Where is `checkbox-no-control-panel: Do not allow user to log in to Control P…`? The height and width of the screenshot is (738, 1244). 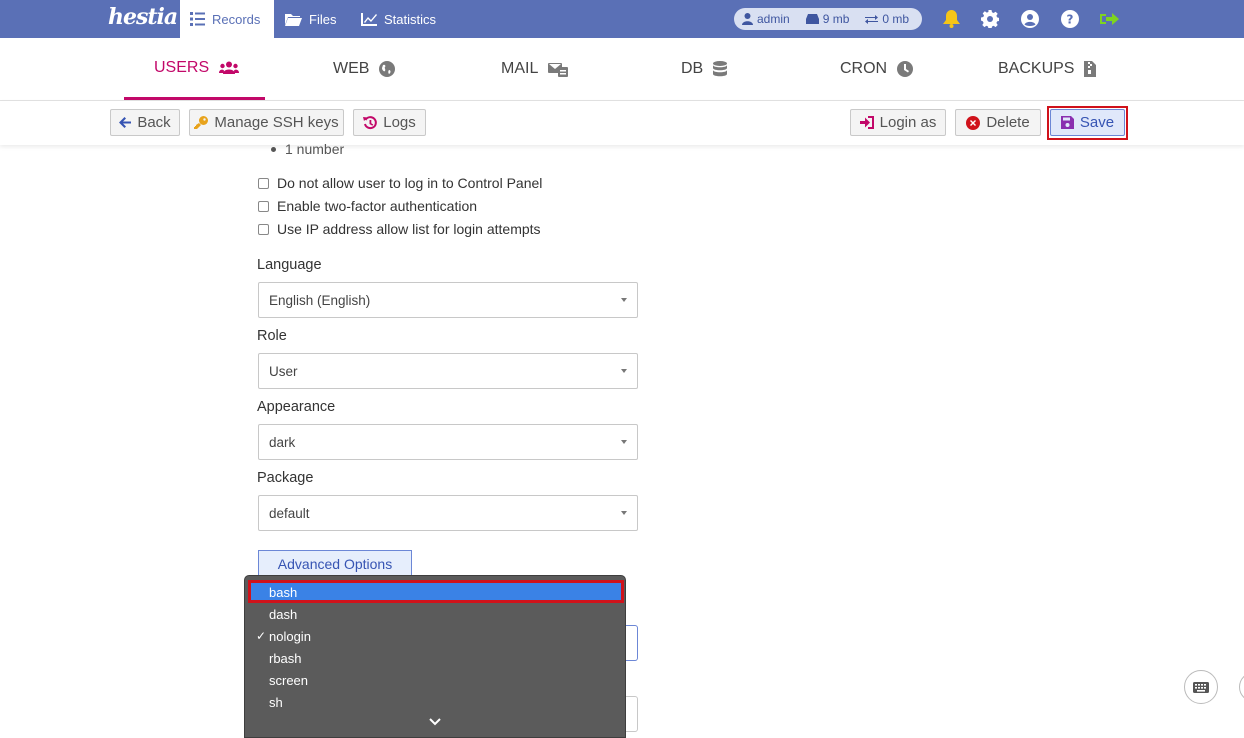
checkbox-no-control-panel: Do not allow user to log in to Control P… is located at coordinates (400, 183).